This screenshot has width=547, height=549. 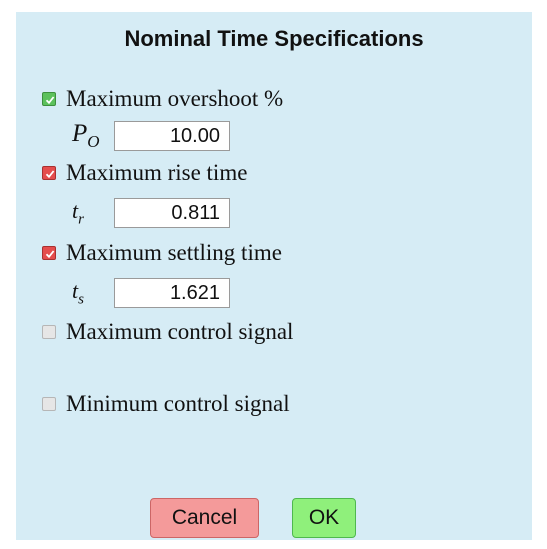 I want to click on min-control-label: Minimum control signal, so click(x=178, y=403).